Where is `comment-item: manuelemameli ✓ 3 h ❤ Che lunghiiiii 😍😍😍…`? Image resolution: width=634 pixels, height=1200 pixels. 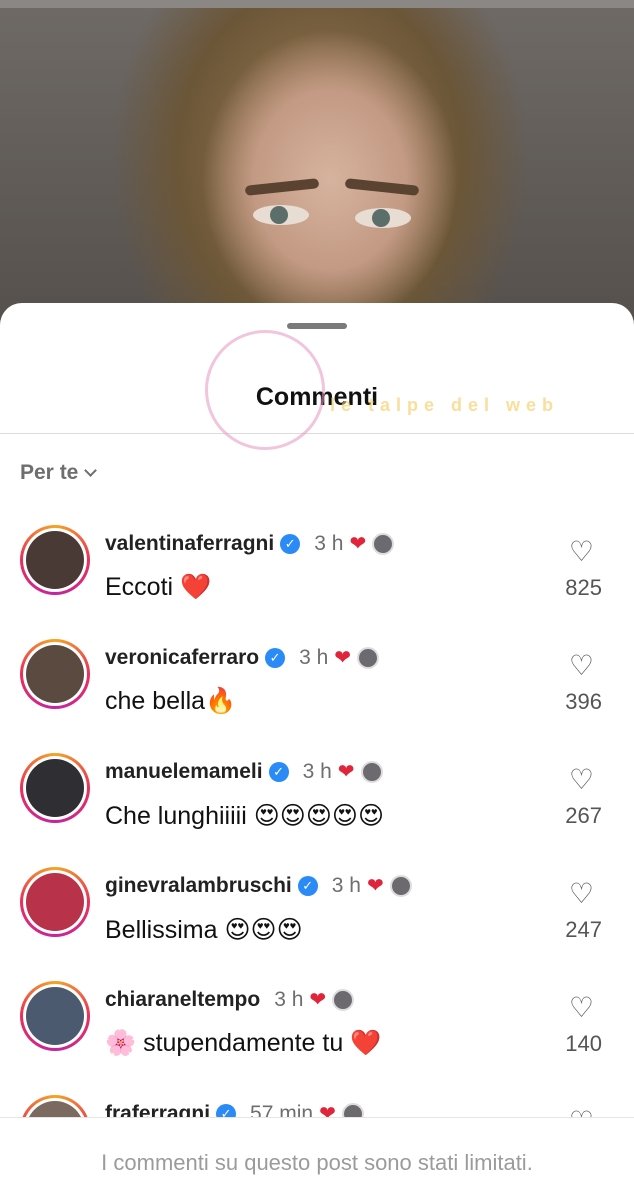 comment-item: manuelemameli ✓ 3 h ❤ Che lunghiiiii 😍😍😍… is located at coordinates (317, 808).